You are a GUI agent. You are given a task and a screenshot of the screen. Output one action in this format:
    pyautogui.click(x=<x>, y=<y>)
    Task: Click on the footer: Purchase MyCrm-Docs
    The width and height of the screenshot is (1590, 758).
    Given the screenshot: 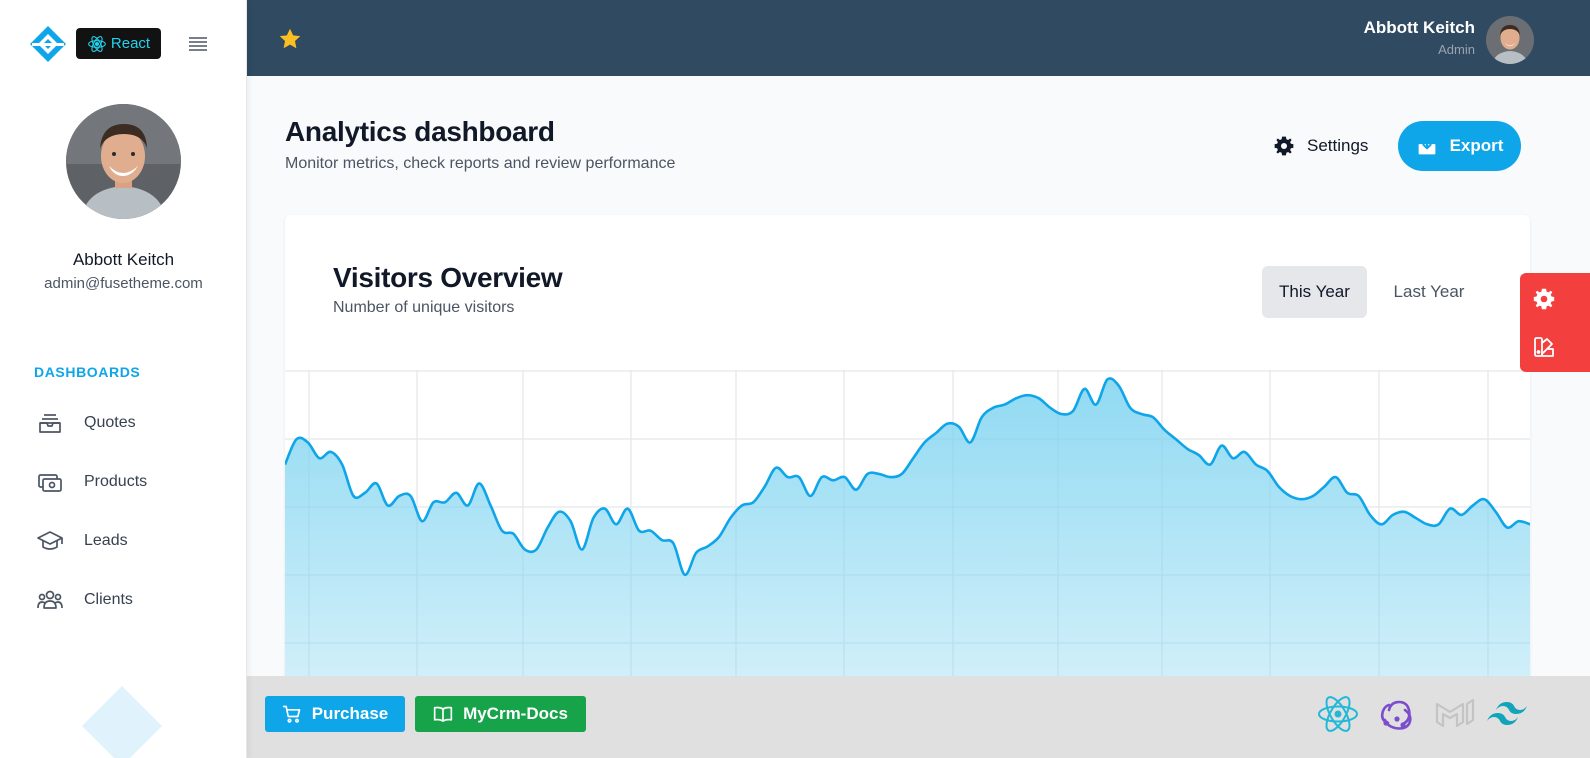 What is the action you would take?
    pyautogui.click(x=918, y=717)
    